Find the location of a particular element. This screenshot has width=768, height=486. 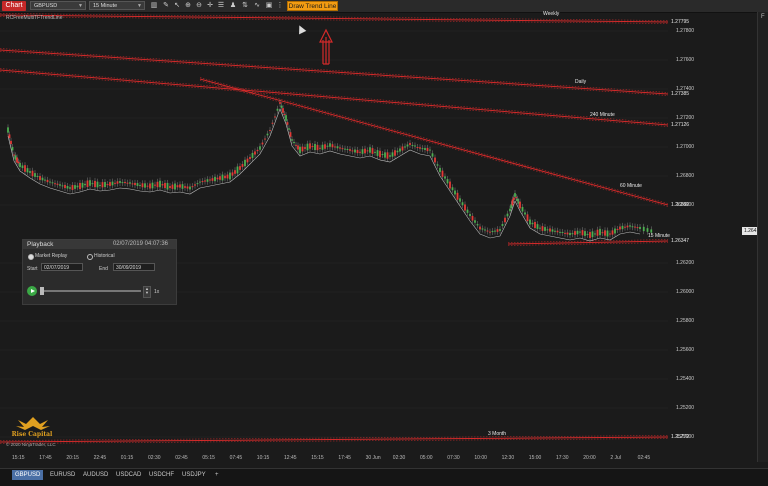

bar-style-icon: ▥ is located at coordinates (154, 6).